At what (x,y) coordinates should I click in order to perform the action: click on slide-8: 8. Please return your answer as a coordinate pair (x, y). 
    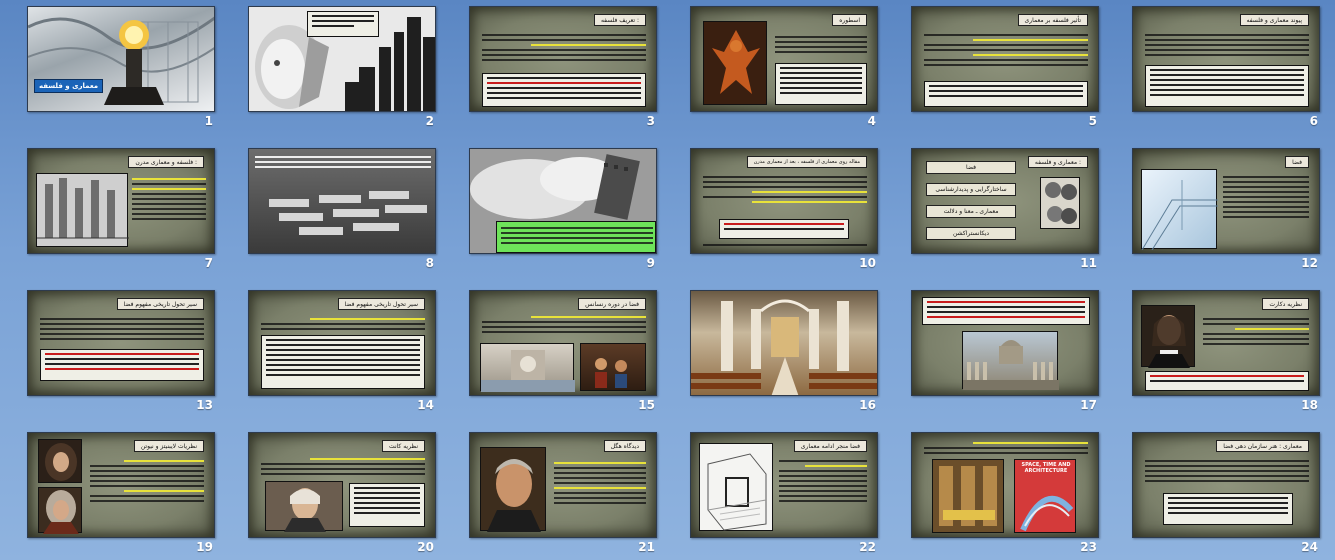
    Looking at the image, I should click on (331, 212).